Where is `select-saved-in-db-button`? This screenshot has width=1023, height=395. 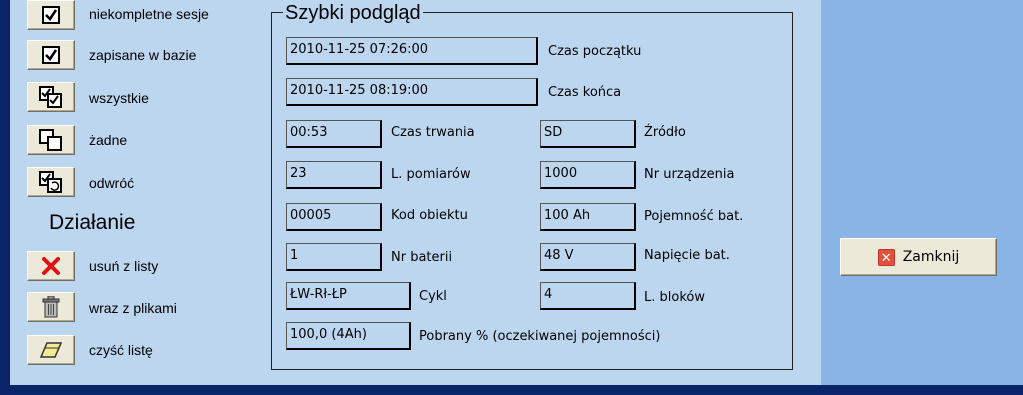
select-saved-in-db-button is located at coordinates (51, 55).